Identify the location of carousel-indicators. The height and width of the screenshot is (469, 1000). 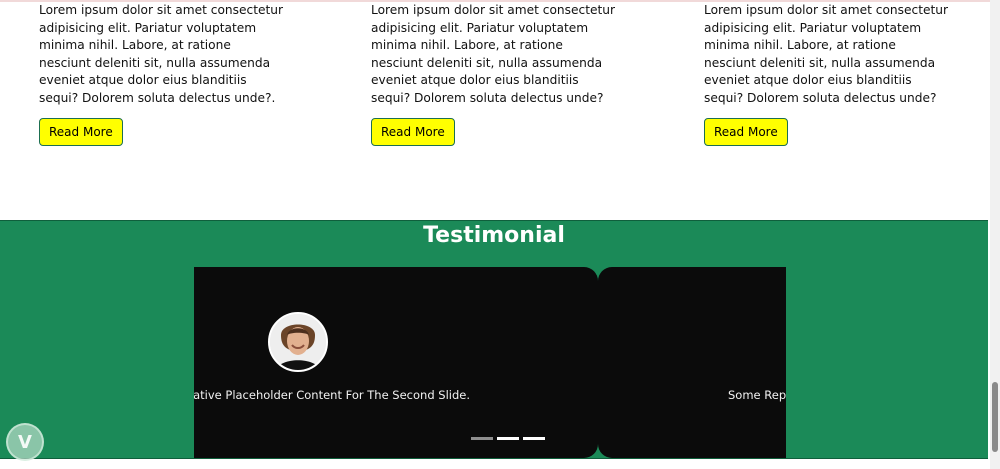
(508, 438).